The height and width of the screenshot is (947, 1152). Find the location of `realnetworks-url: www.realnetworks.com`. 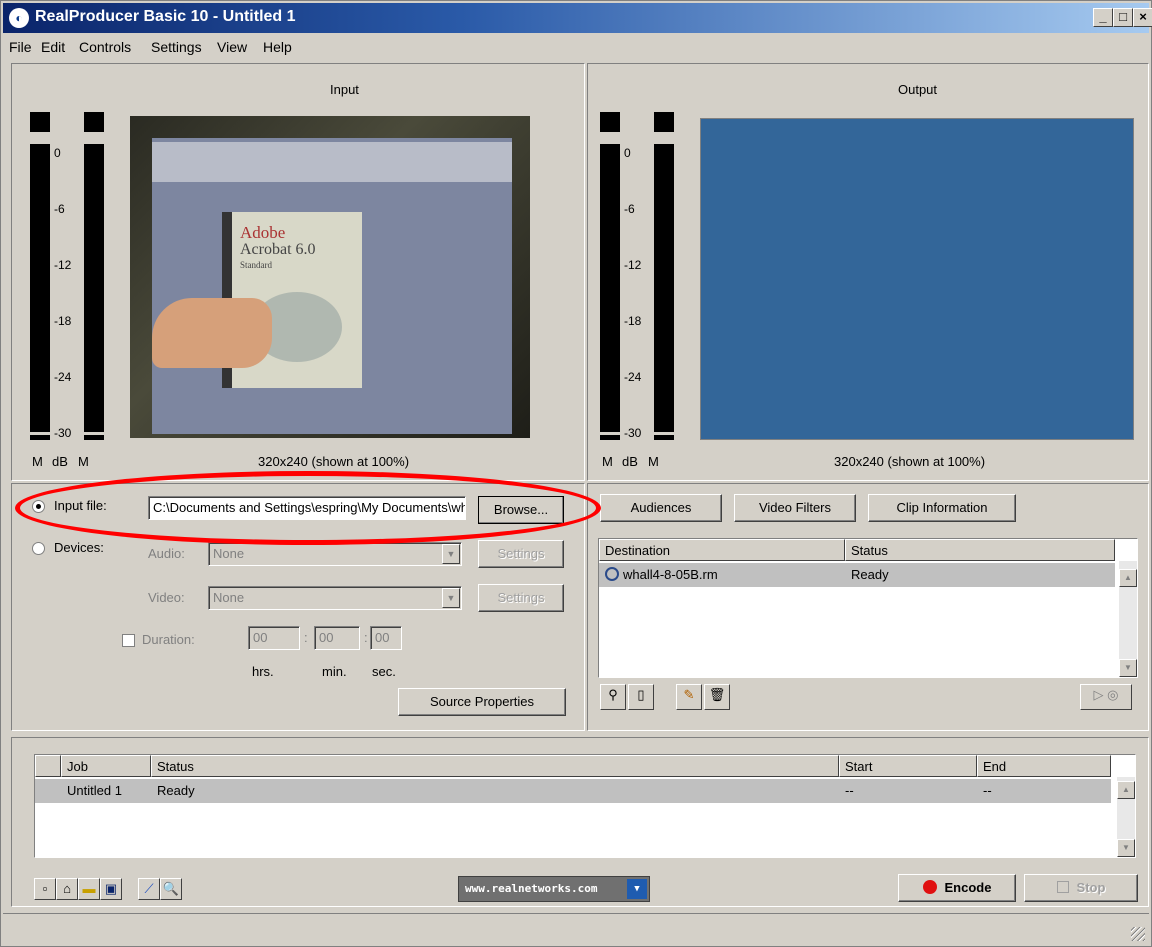

realnetworks-url: www.realnetworks.com is located at coordinates (531, 888).